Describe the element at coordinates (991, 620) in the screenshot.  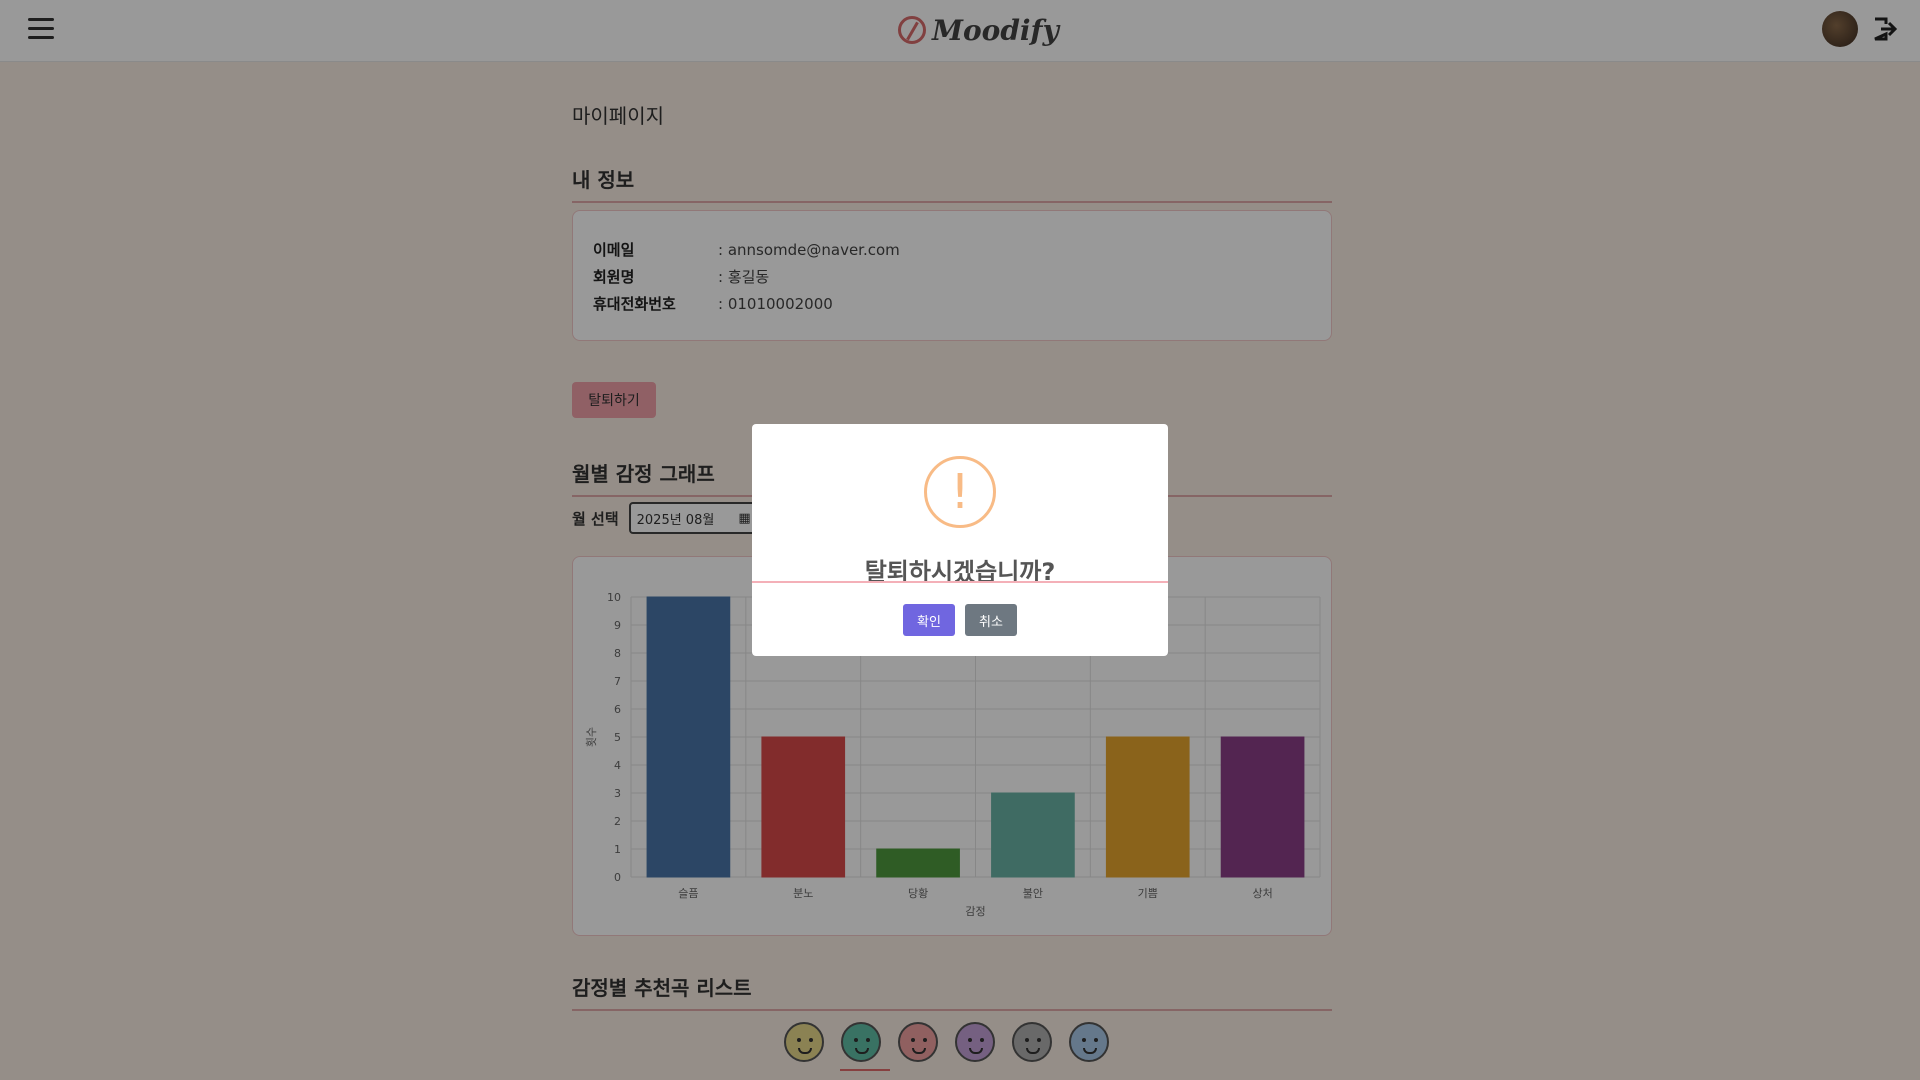
I see `cancel-button: 취소` at that location.